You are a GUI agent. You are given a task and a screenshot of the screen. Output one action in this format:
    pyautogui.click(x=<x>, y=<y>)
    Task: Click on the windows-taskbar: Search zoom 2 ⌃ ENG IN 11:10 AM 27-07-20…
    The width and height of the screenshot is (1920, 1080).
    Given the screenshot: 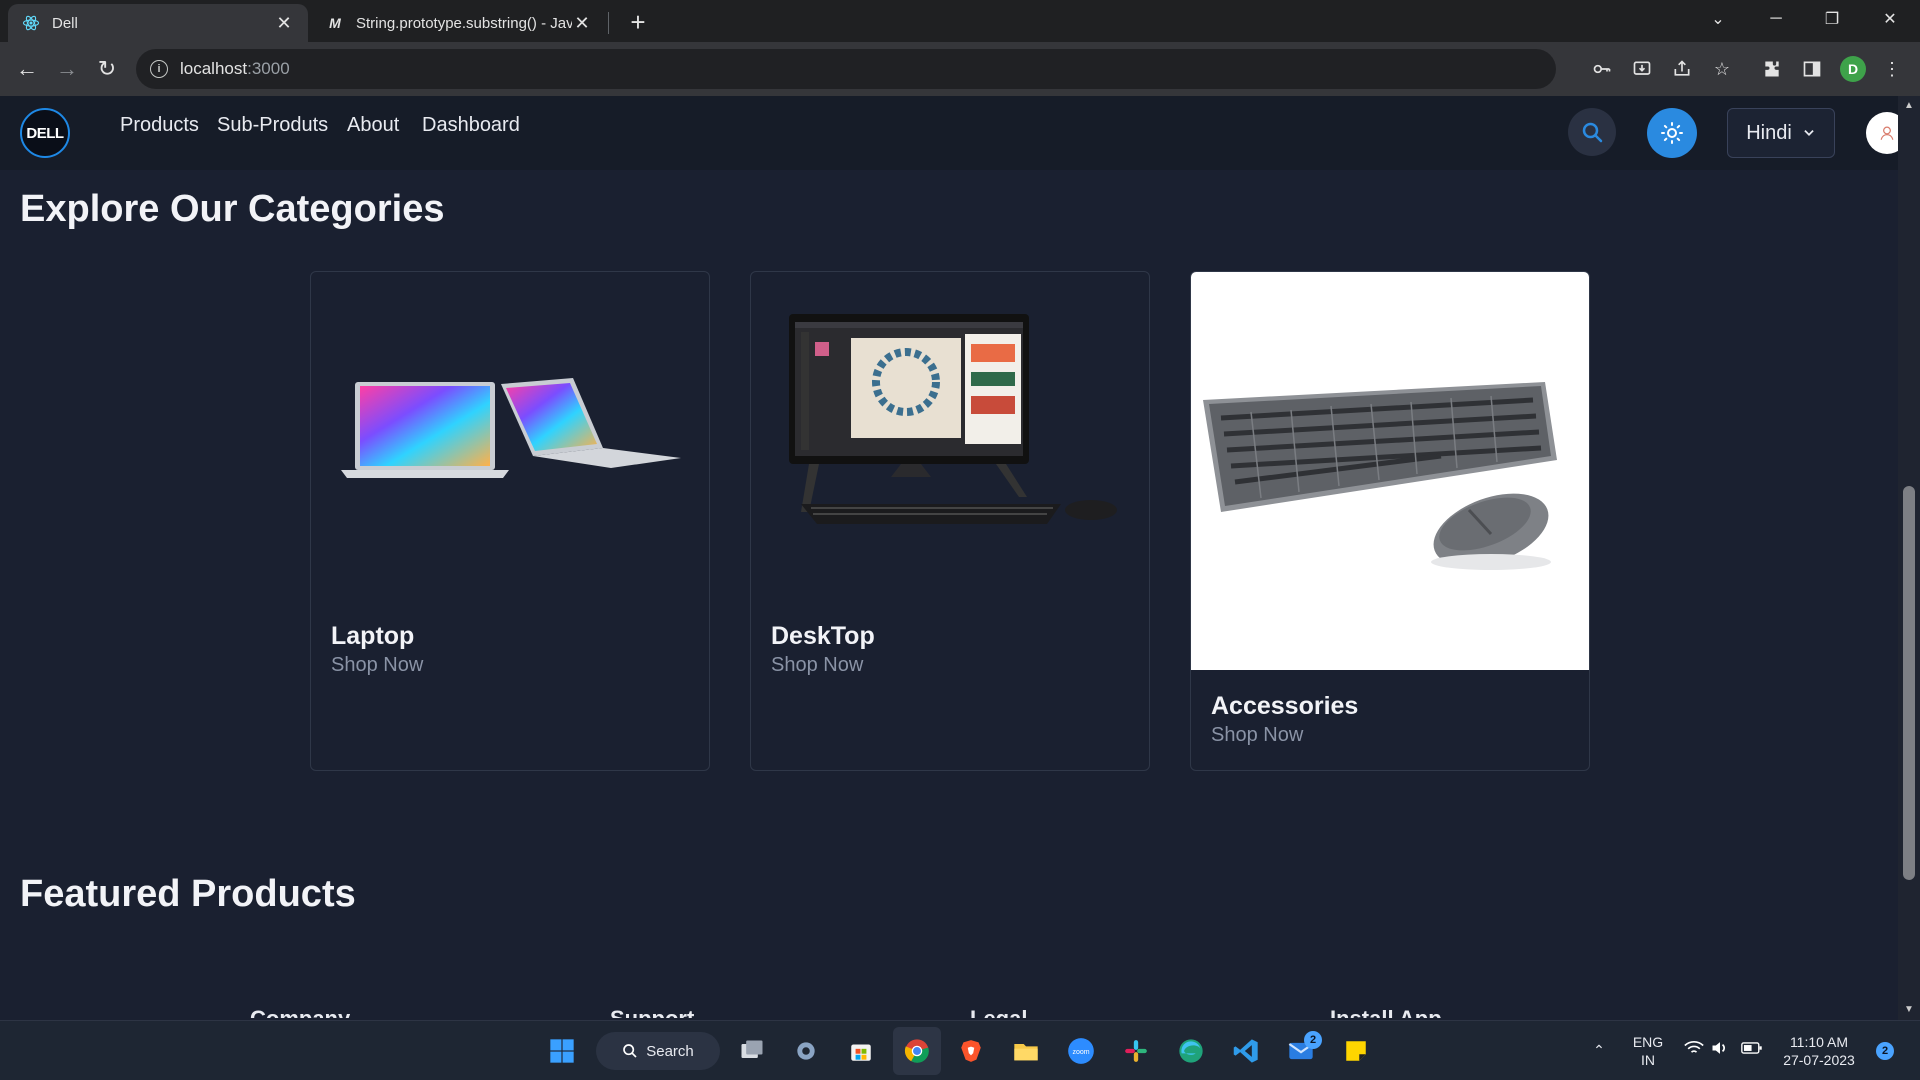 What is the action you would take?
    pyautogui.click(x=960, y=1050)
    